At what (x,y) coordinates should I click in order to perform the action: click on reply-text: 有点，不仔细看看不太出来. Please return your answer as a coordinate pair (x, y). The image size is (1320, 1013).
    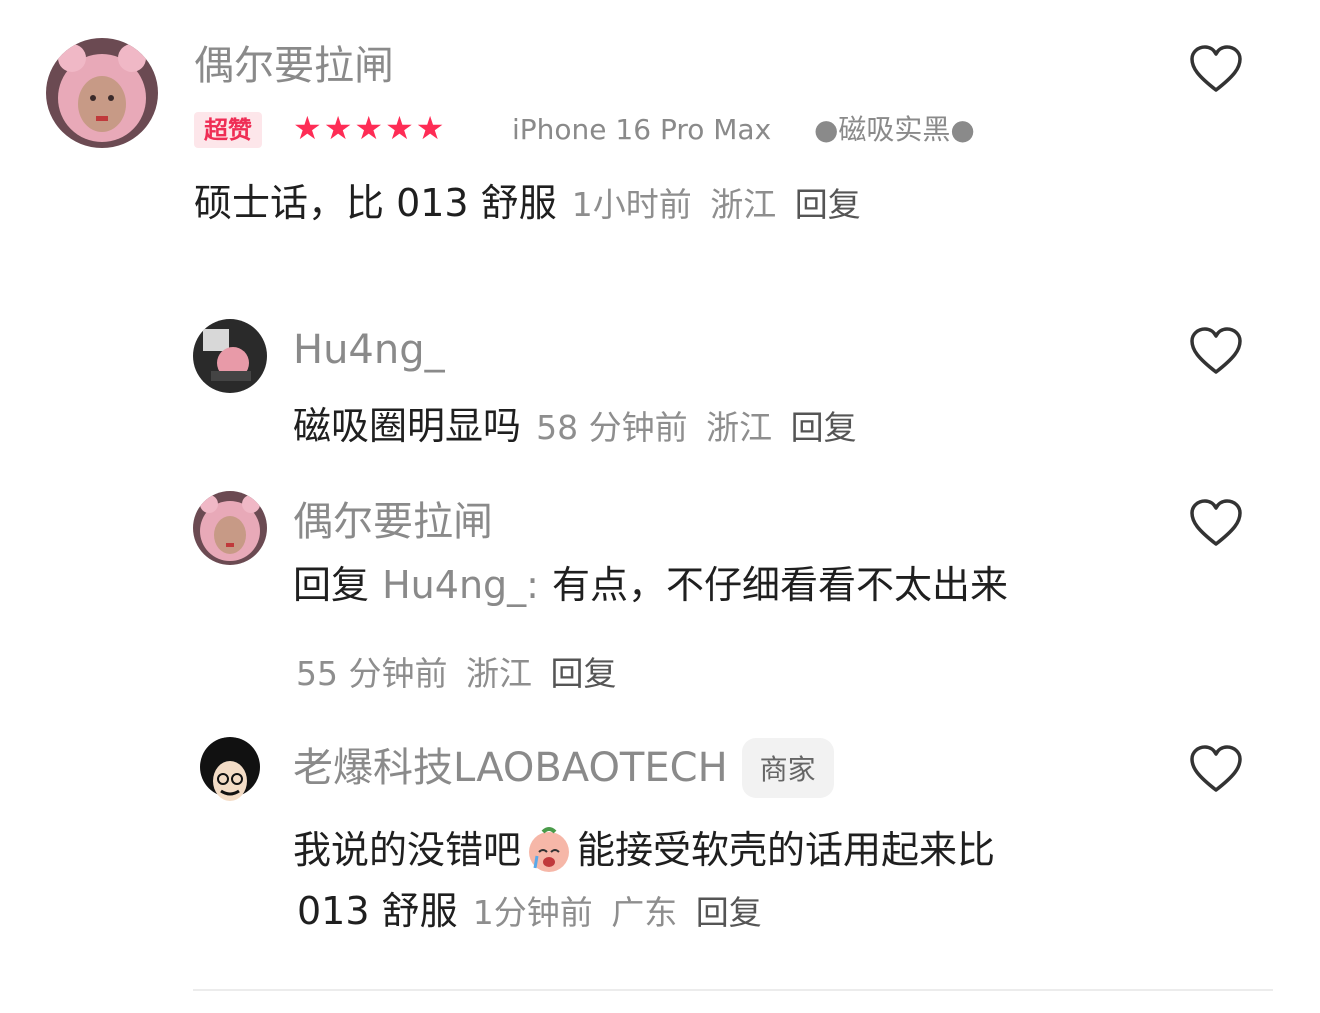
    Looking at the image, I should click on (780, 585).